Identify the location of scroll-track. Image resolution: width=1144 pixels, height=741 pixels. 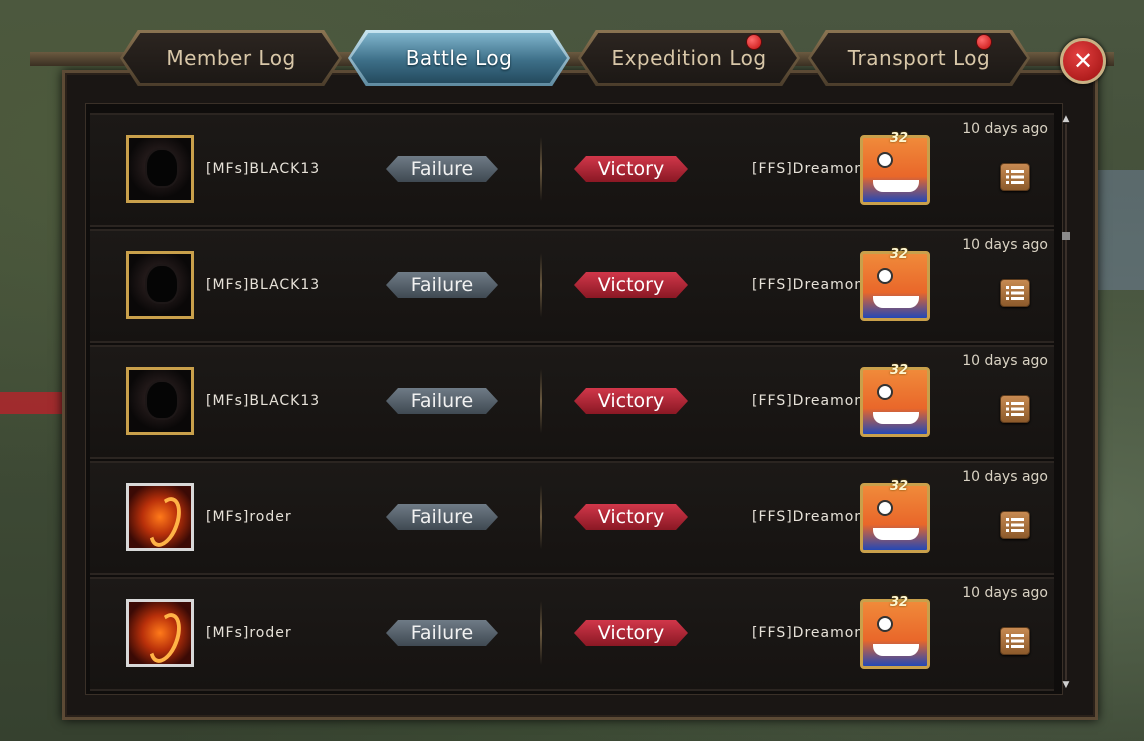
(1066, 402).